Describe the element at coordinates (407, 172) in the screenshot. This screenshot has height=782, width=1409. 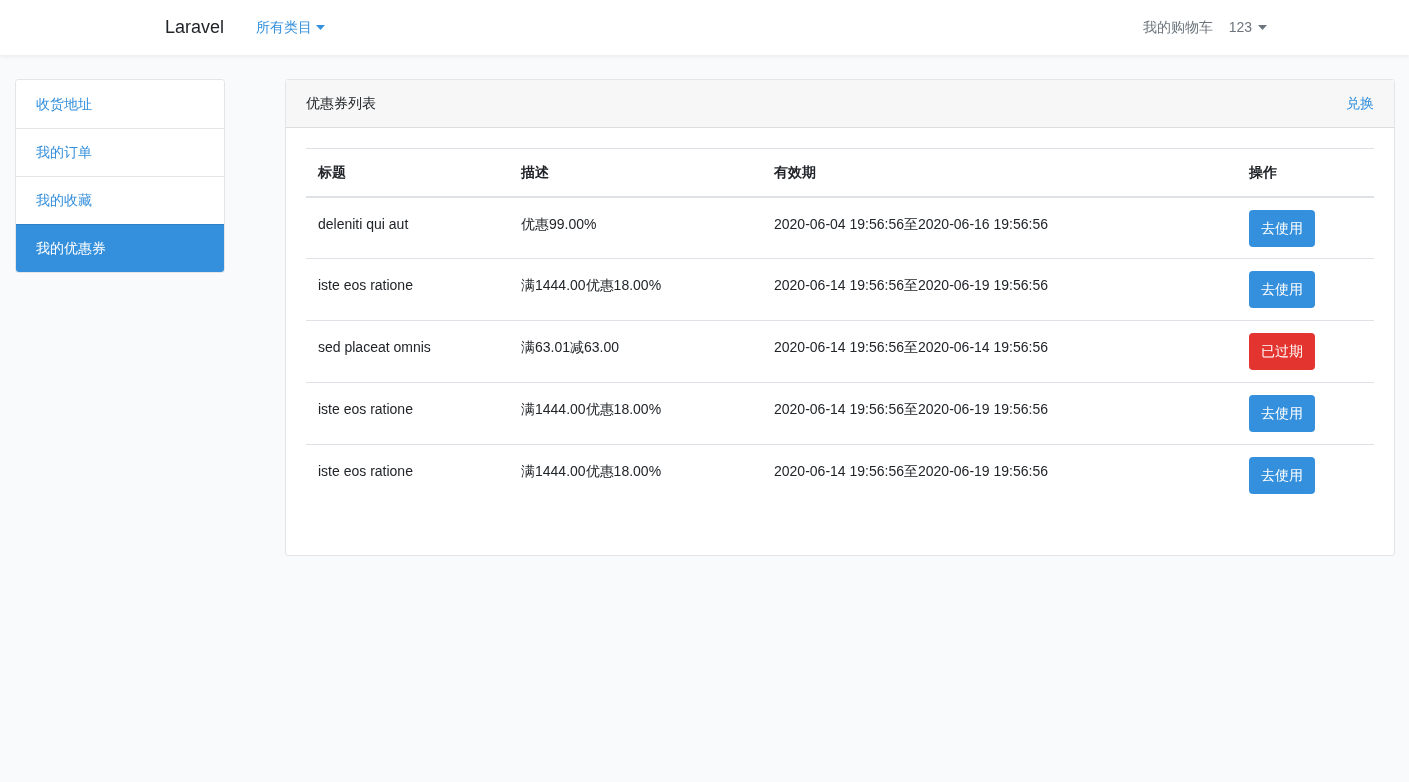
I see `column-header: 标题` at that location.